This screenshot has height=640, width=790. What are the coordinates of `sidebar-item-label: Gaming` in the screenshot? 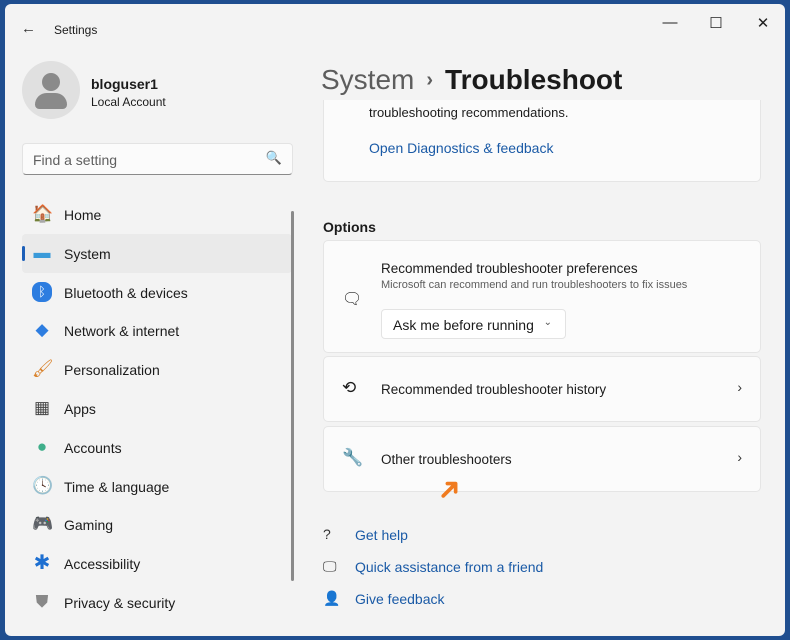 It's located at (89, 525).